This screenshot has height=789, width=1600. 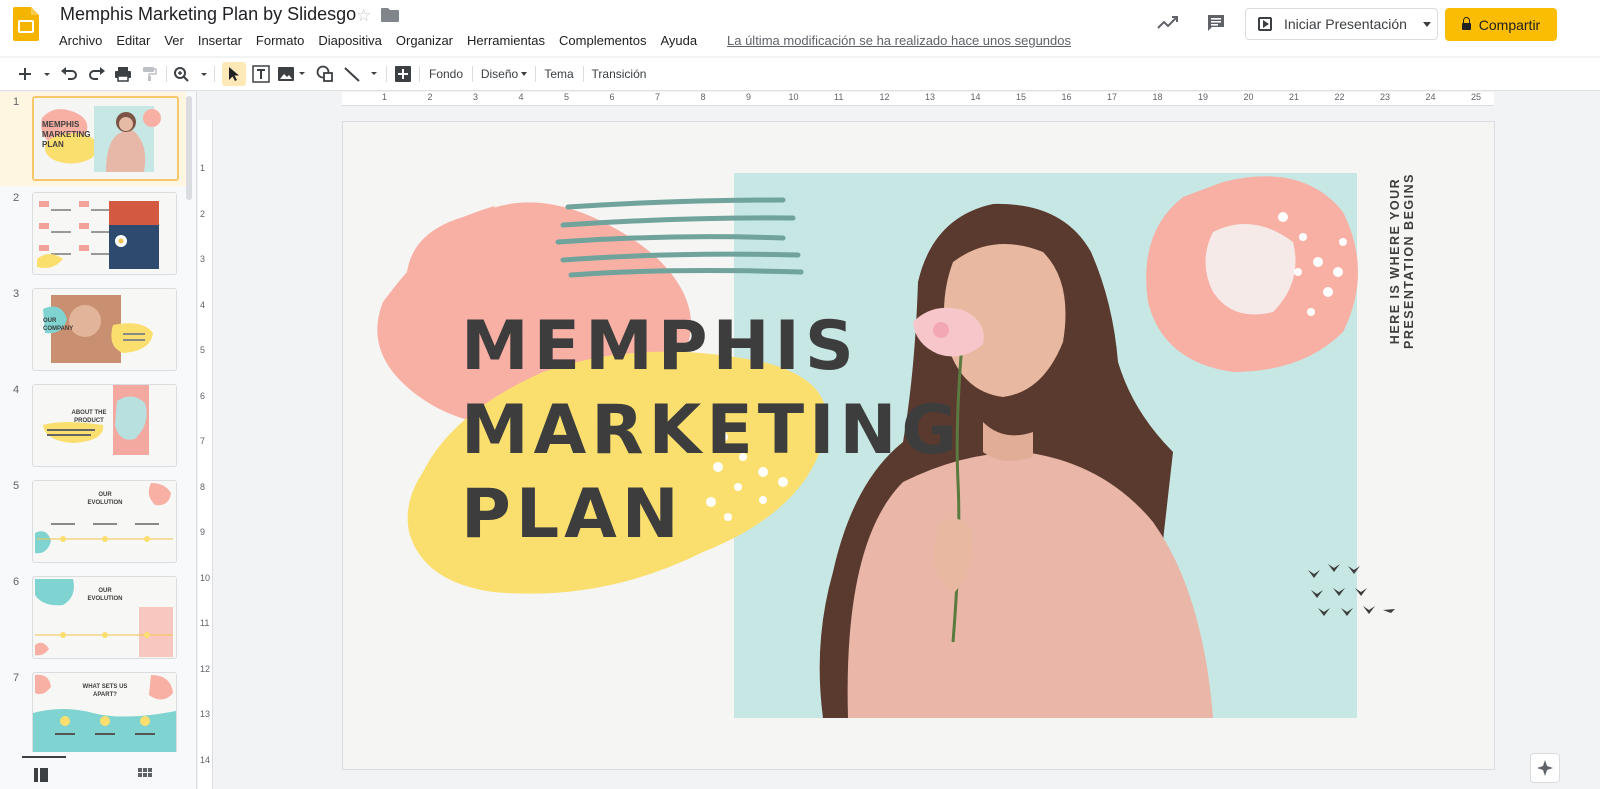 I want to click on slide-thumb-5: 5 OUR EVOLUTION, so click(x=93, y=521).